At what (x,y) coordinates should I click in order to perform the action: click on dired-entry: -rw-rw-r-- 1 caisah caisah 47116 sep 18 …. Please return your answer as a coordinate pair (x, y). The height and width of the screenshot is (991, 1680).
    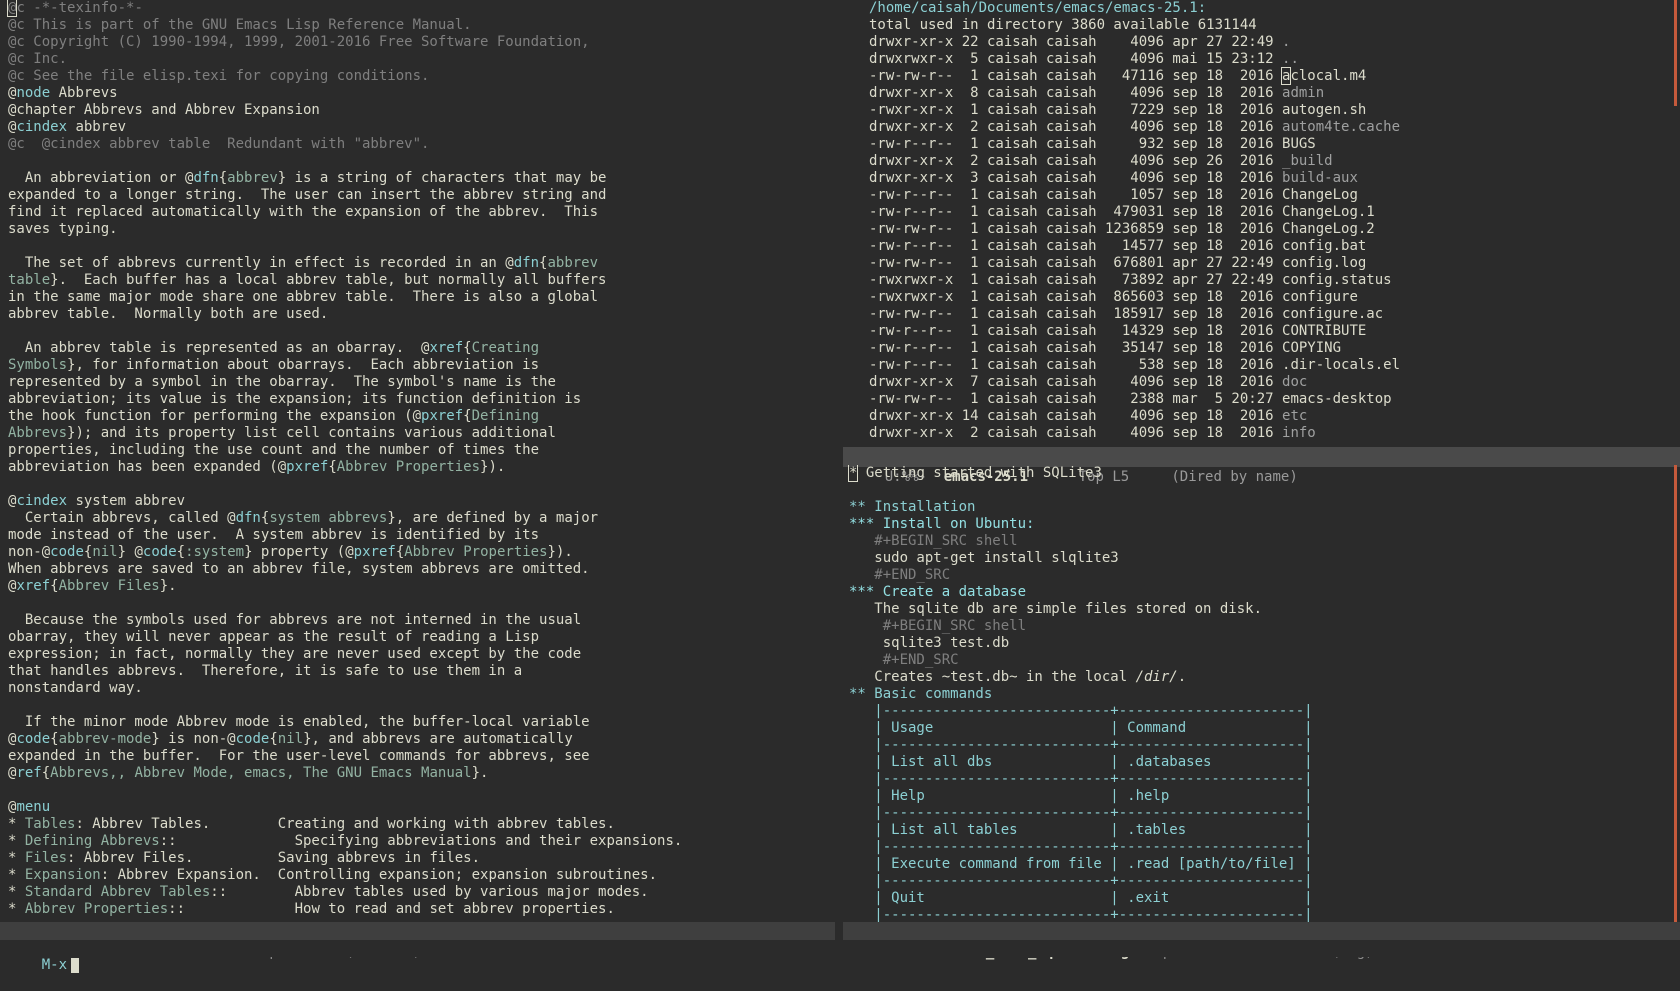
    Looking at the image, I should click on (1274, 76).